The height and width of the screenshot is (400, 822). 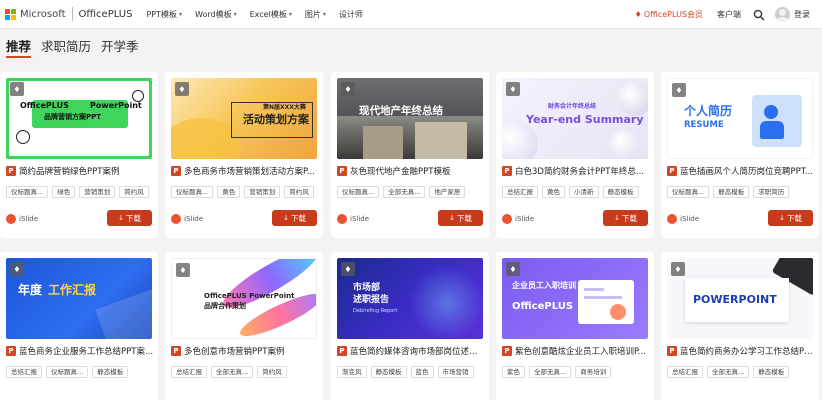 I want to click on nav-ppt-templates: PPT模板 ▾, so click(x=164, y=14).